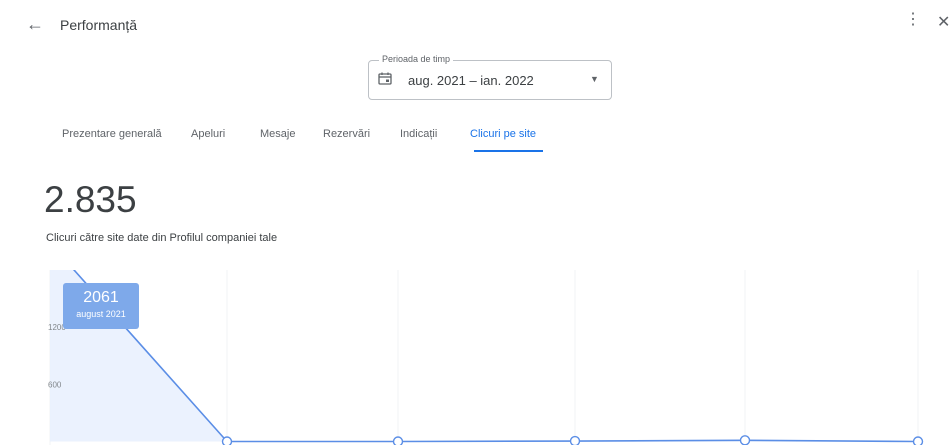 Image resolution: width=950 pixels, height=445 pixels. Describe the element at coordinates (277, 134) in the screenshot. I see `tab-messages: Mesaje` at that location.